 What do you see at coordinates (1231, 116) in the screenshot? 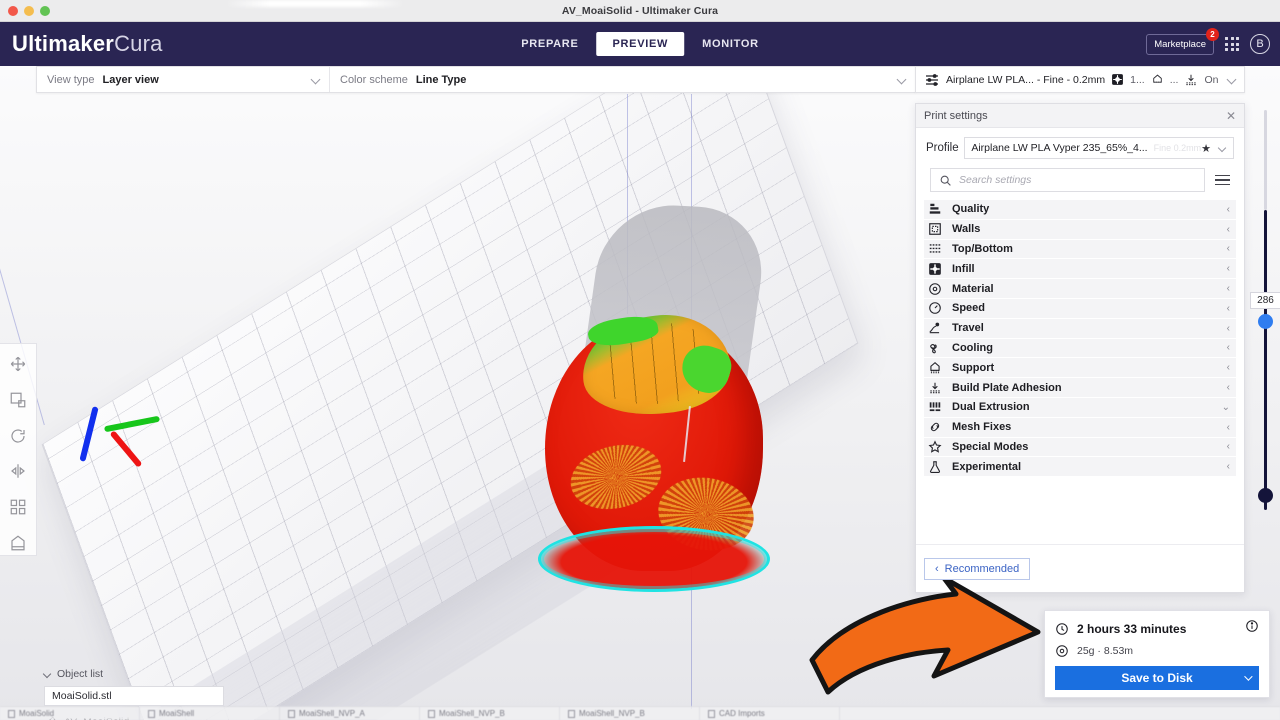
I see `close-icon: ✕` at bounding box center [1231, 116].